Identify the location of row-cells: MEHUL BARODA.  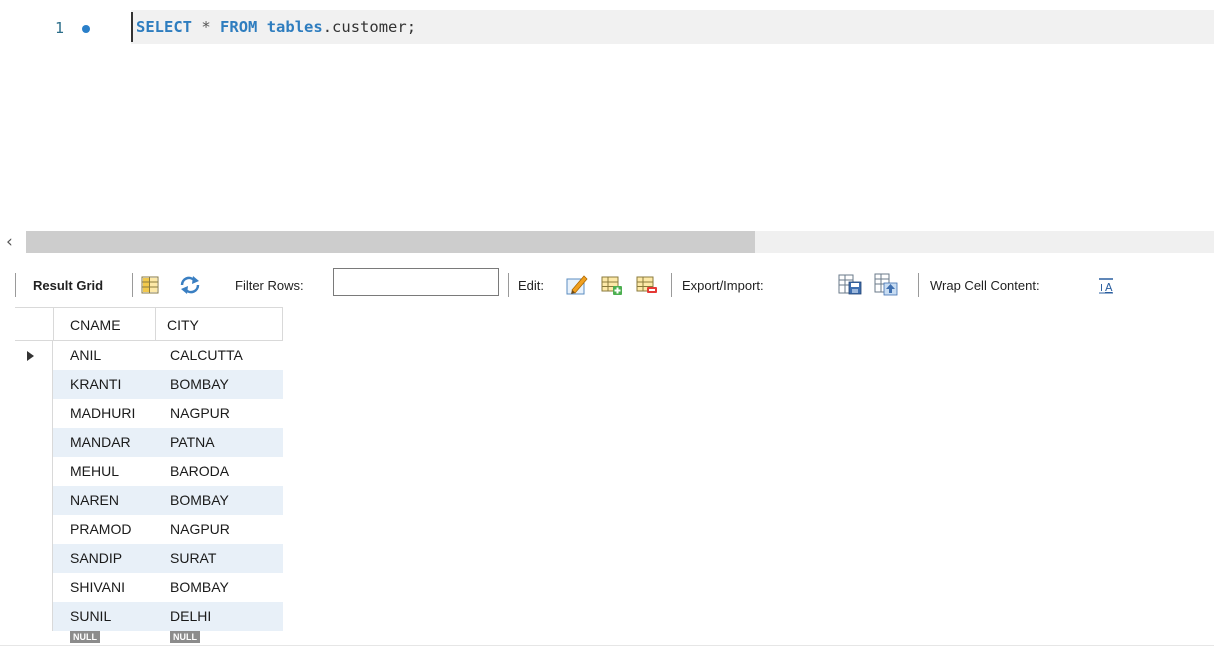
(168, 471).